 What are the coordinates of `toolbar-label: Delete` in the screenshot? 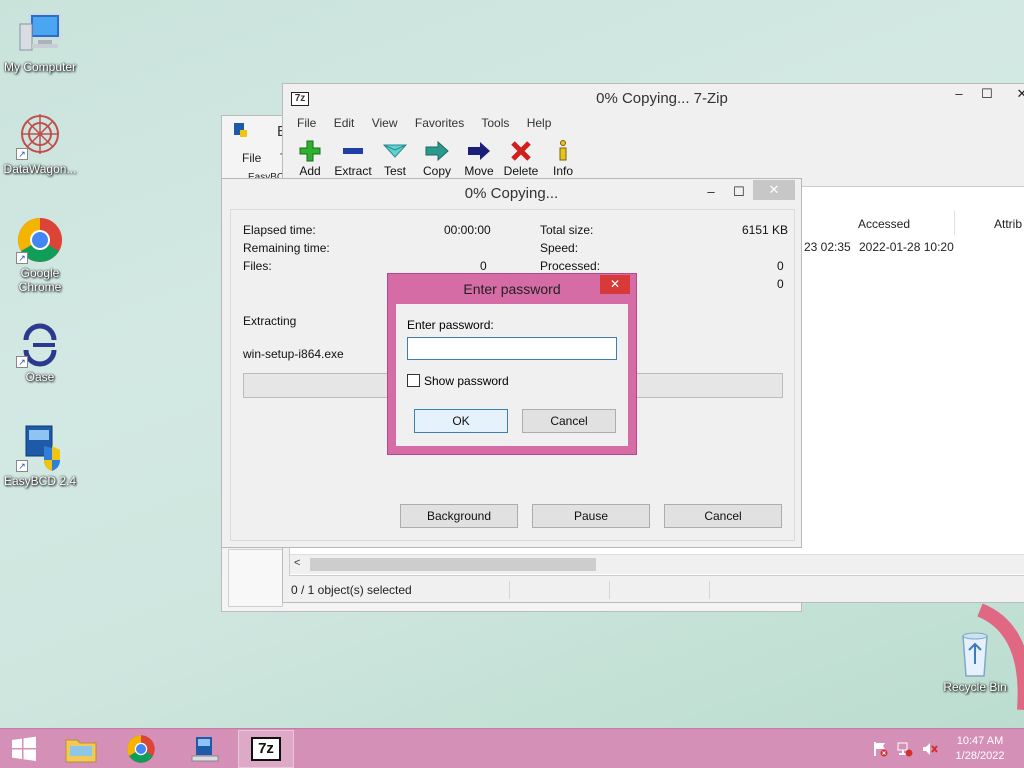 It's located at (521, 171).